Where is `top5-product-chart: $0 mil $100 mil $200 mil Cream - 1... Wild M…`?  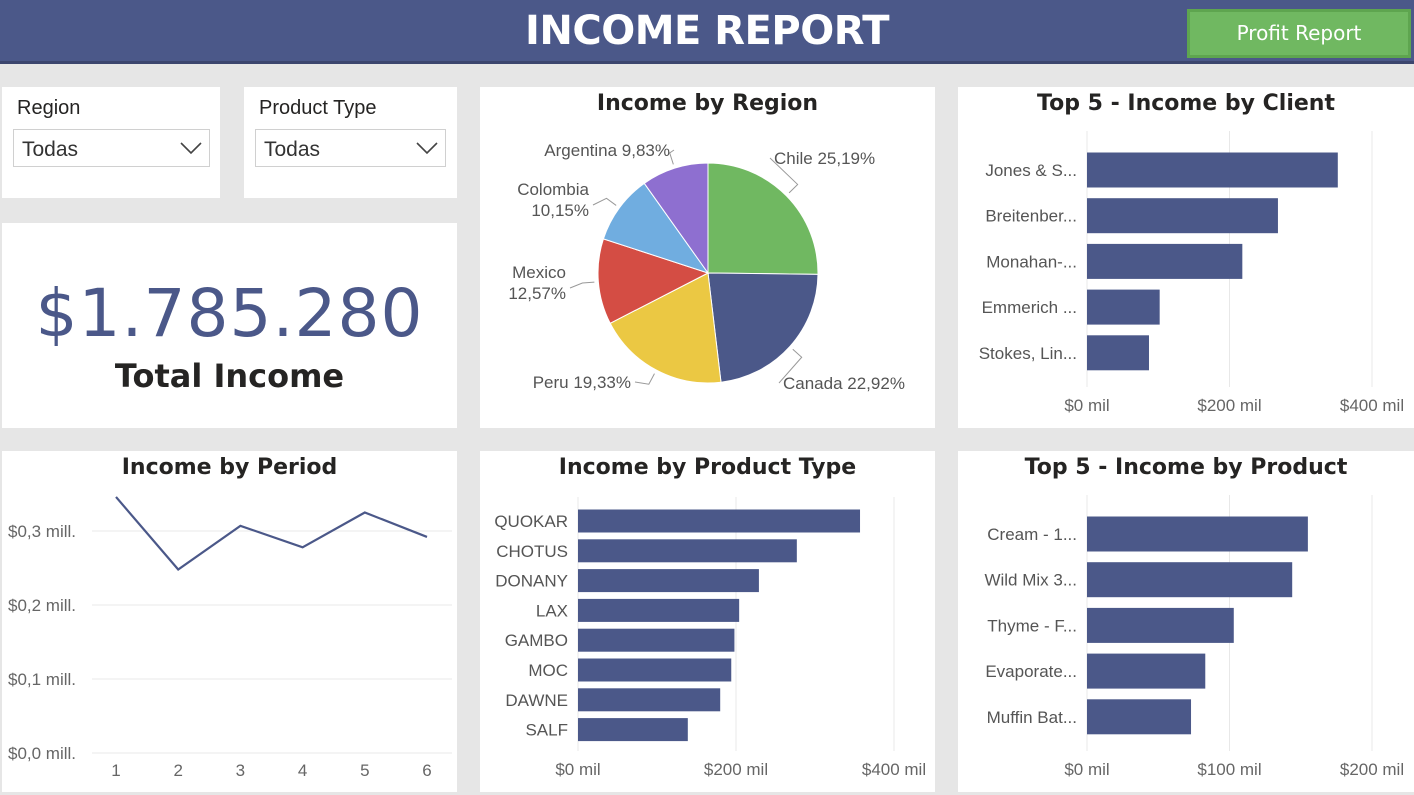 top5-product-chart: $0 mil $100 mil $200 mil Cream - 1... Wild M… is located at coordinates (1194, 637).